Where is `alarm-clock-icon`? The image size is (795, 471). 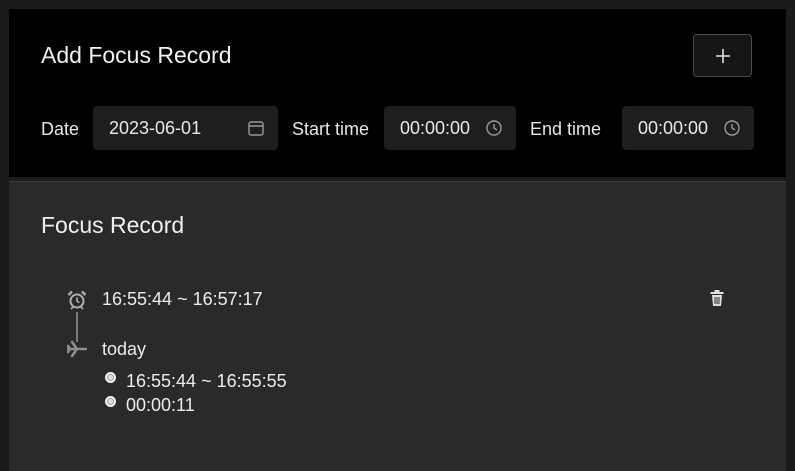
alarm-clock-icon is located at coordinates (77, 300).